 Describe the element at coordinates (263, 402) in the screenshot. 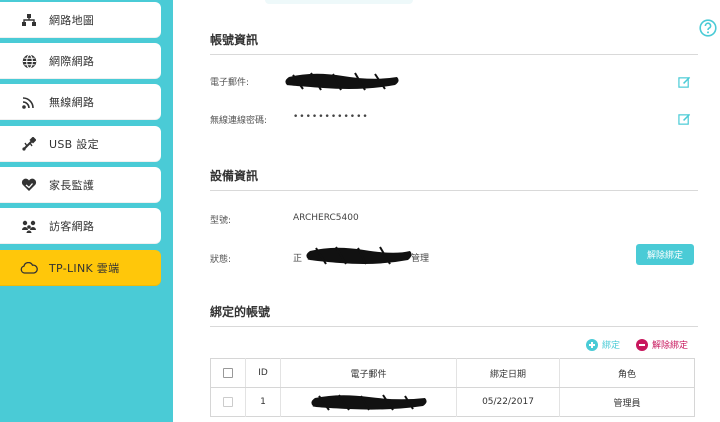

I see `row-id: 1` at that location.